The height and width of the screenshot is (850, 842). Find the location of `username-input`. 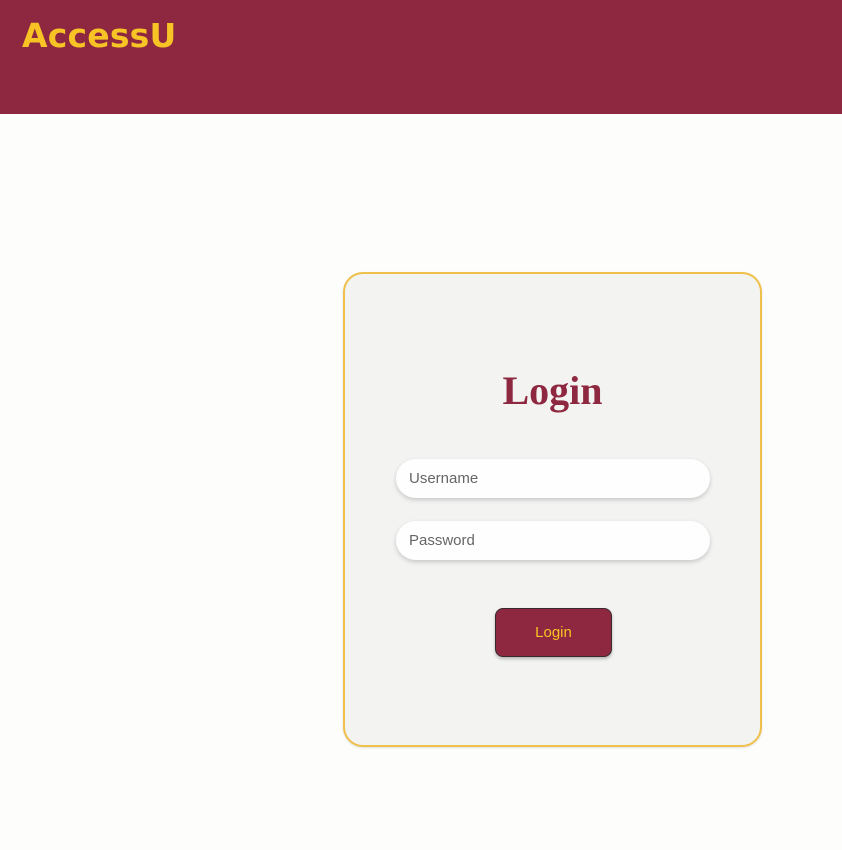

username-input is located at coordinates (553, 478).